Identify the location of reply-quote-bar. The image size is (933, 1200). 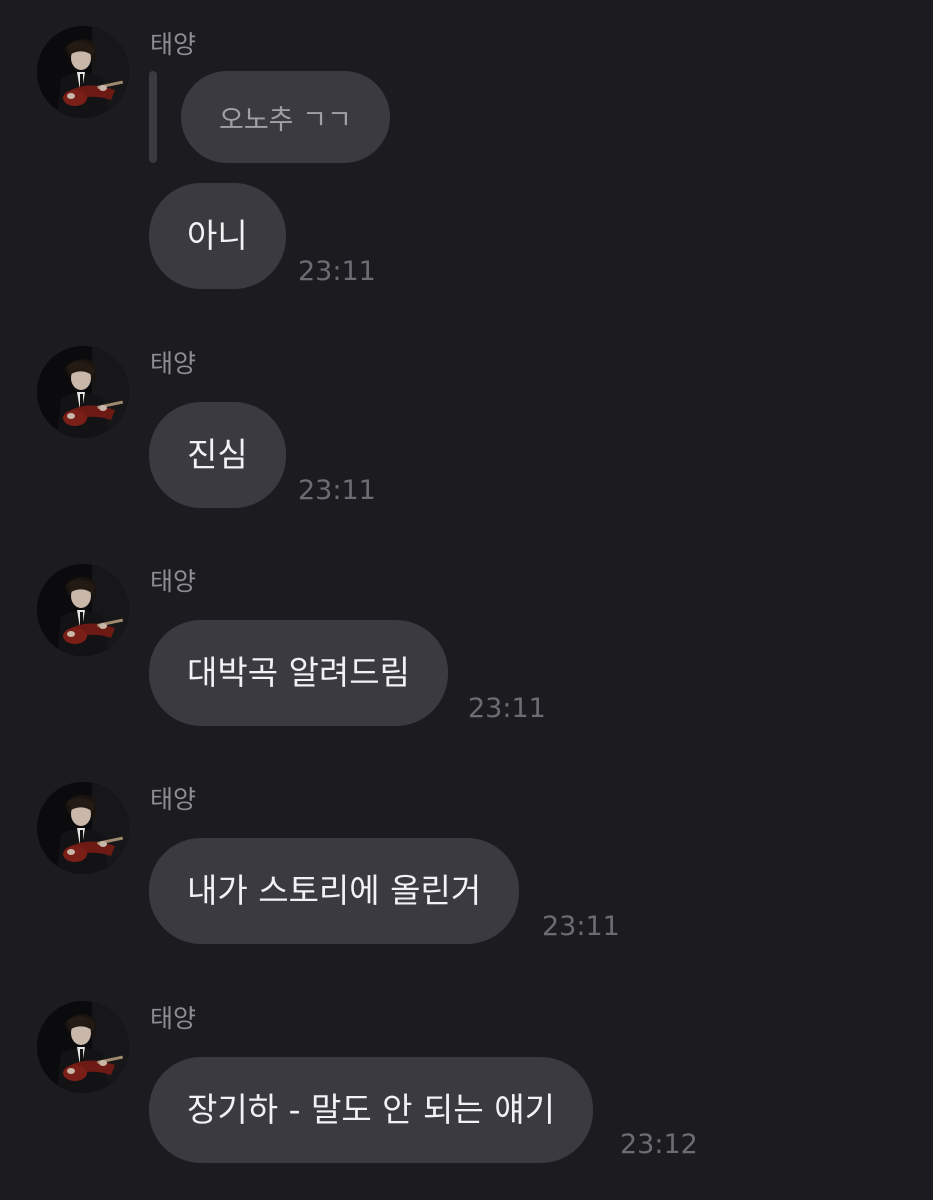
(153, 117).